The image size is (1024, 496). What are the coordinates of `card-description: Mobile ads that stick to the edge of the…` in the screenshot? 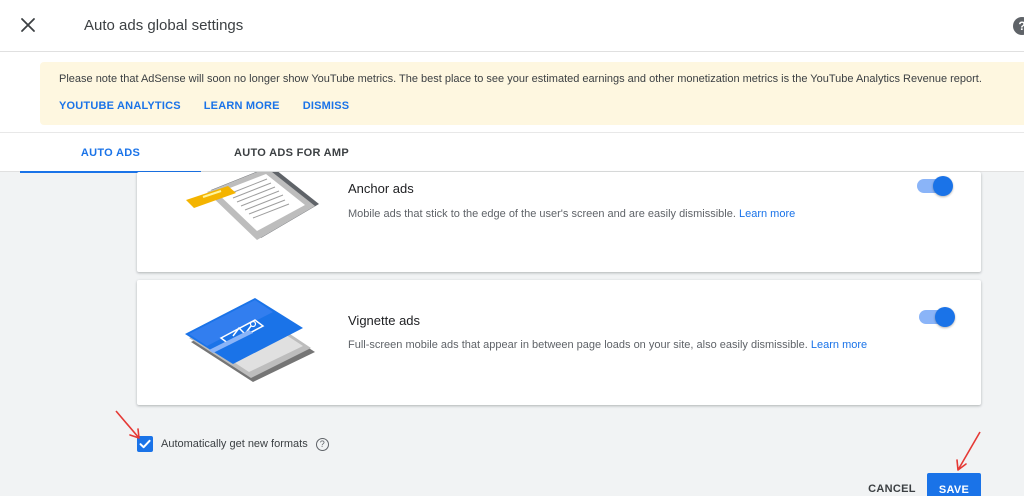 It's located at (571, 214).